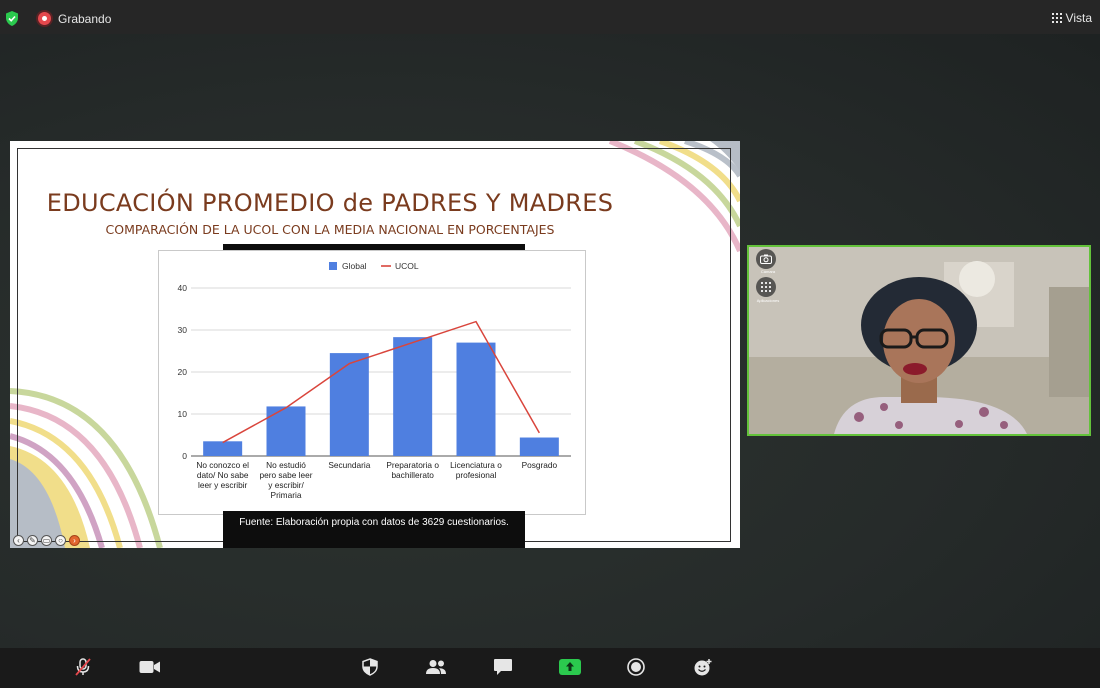  I want to click on apps-label: Aplicaciones, so click(768, 300).